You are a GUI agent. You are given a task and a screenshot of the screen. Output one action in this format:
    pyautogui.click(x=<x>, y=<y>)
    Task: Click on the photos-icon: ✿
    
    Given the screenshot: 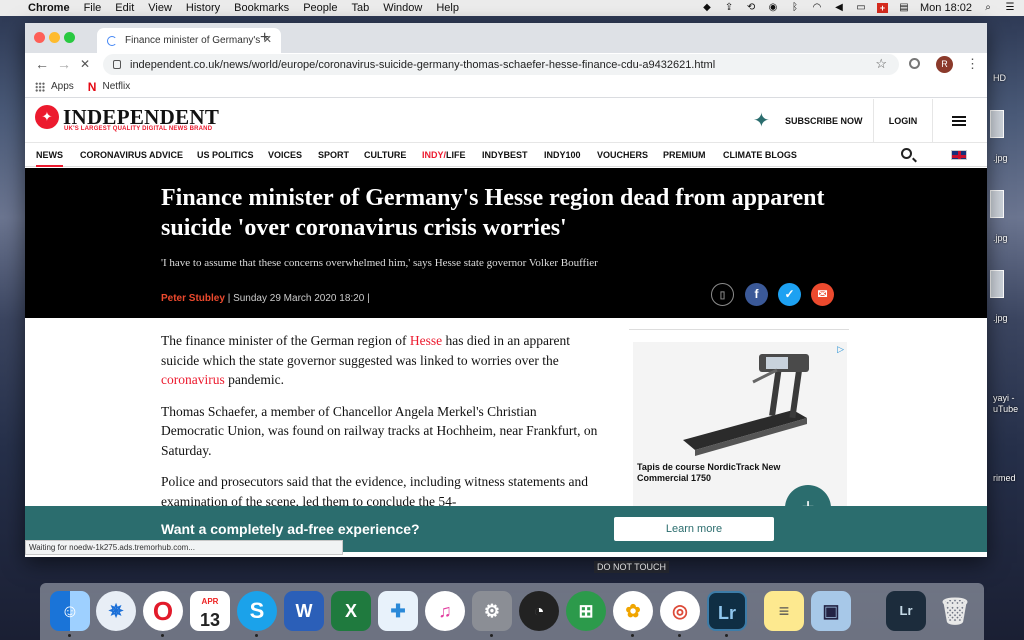 What is the action you would take?
    pyautogui.click(x=633, y=611)
    